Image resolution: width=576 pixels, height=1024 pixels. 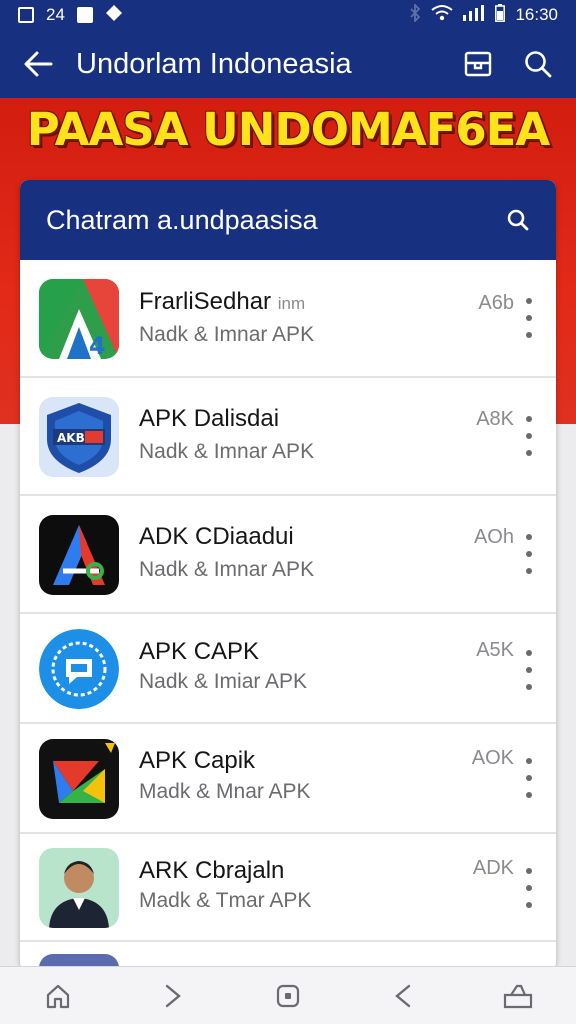 I want to click on list-item: AKB APK Dalisdai Nadk & Imnar APK A8K, so click(x=288, y=437).